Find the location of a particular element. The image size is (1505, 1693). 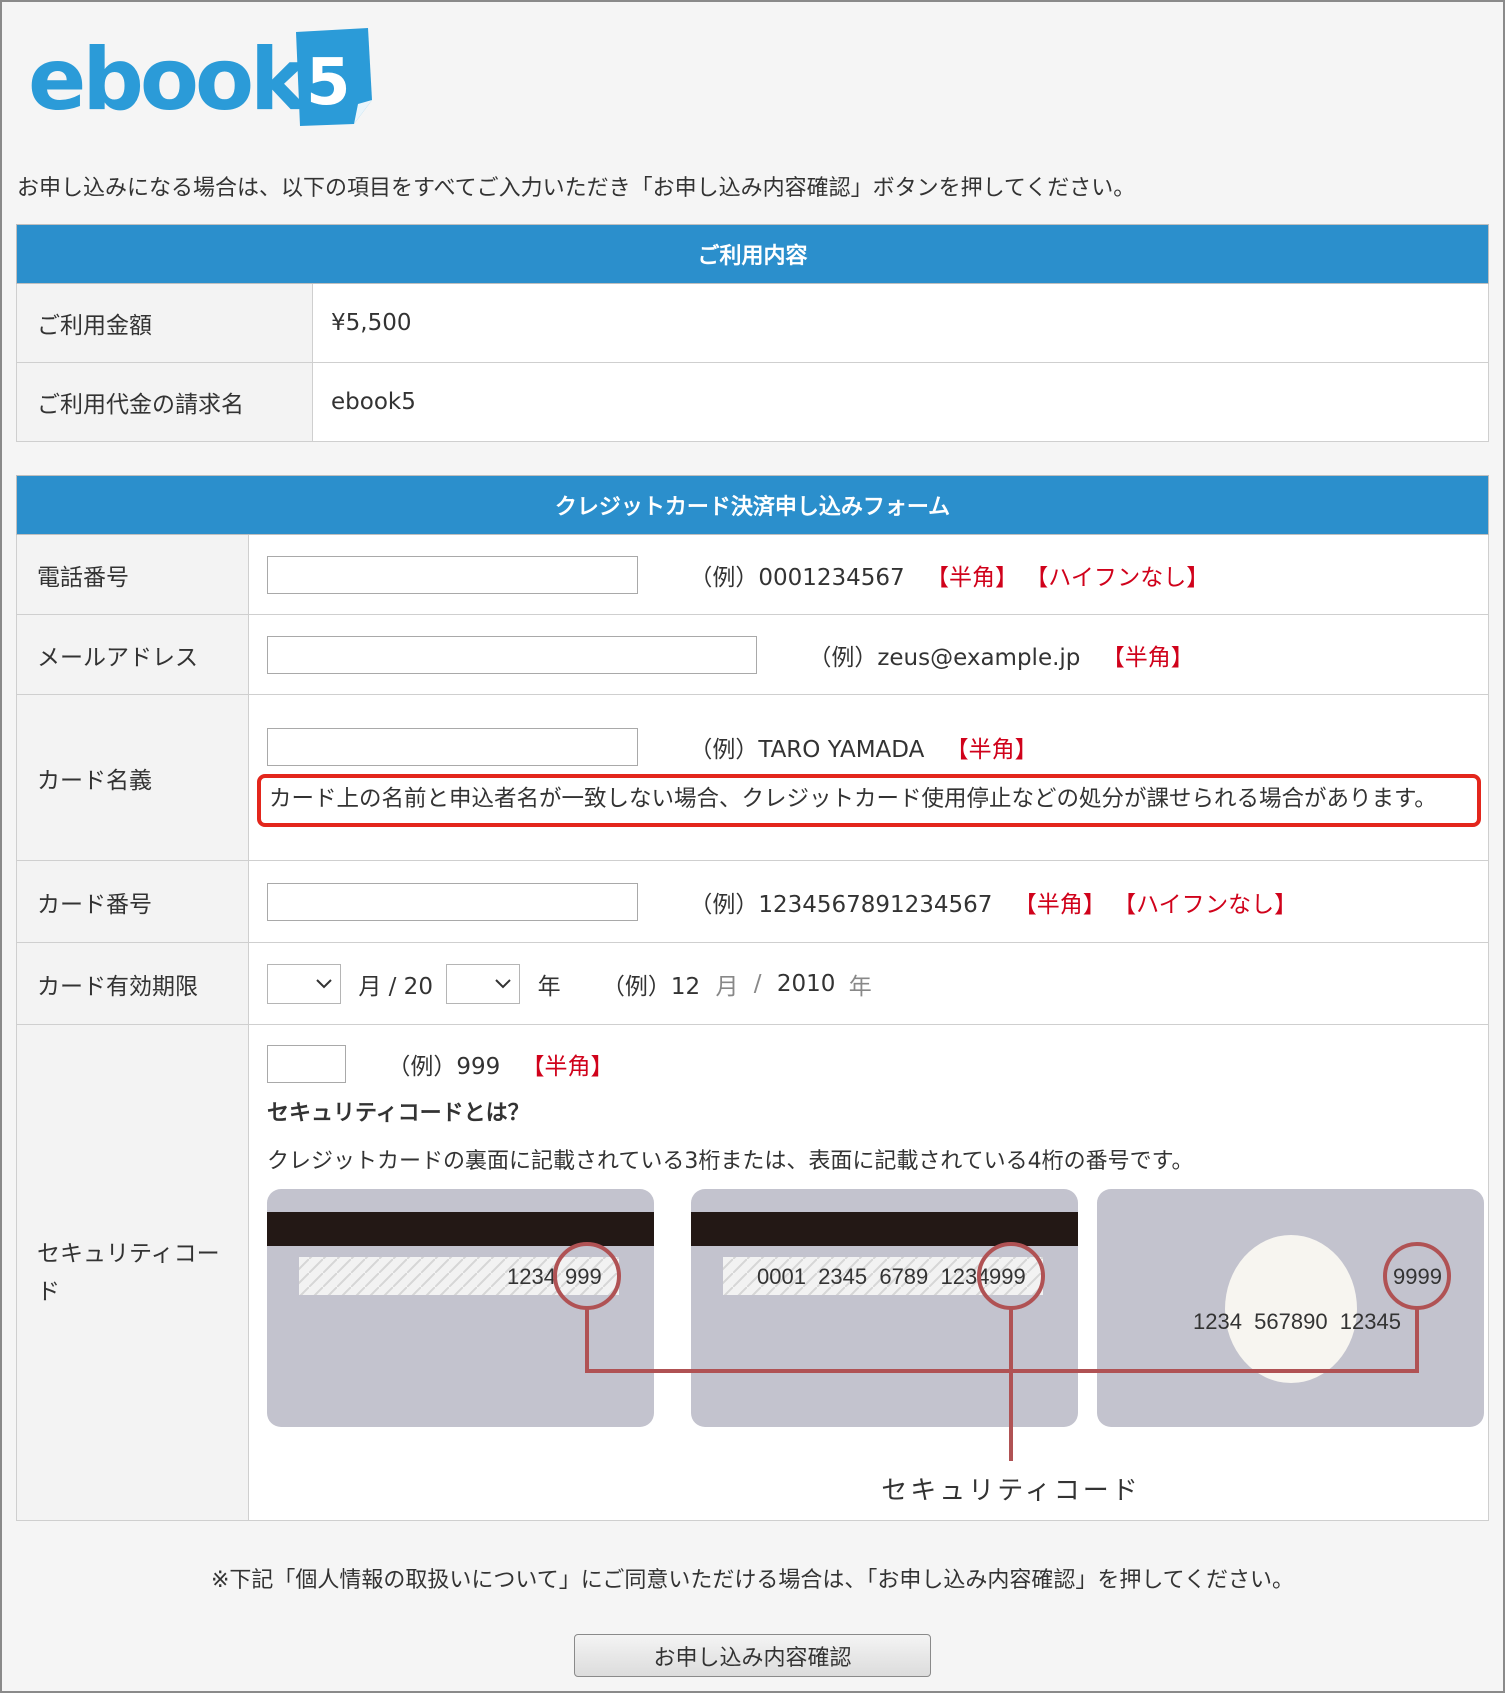

card-name-input is located at coordinates (452, 747).